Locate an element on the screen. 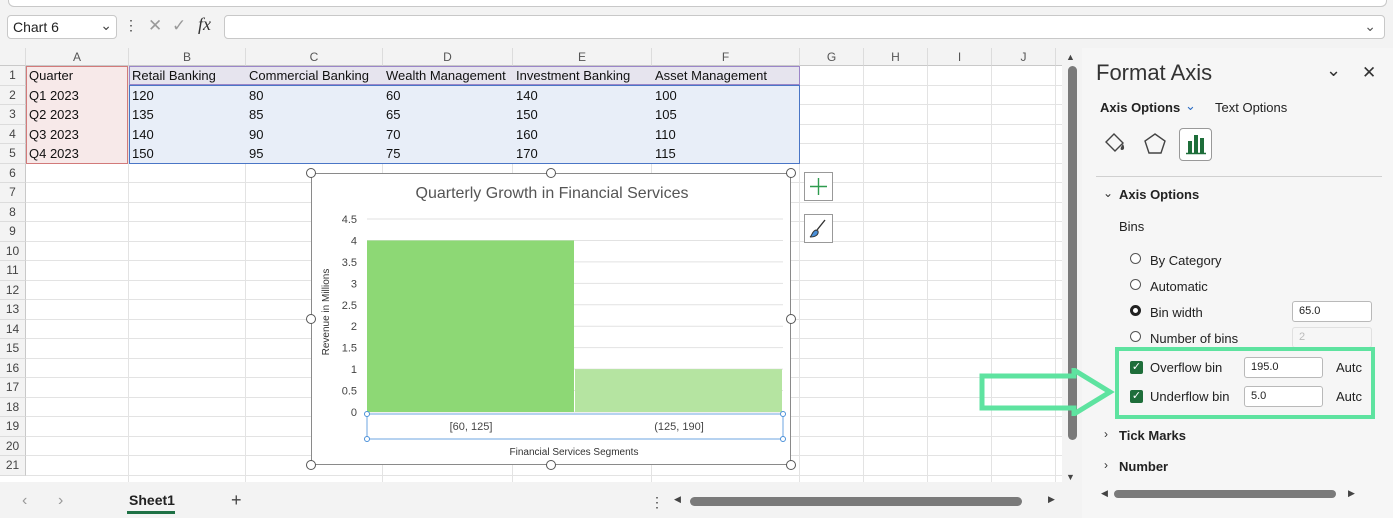 The height and width of the screenshot is (518, 1393). cell: Wealth Management is located at coordinates (444, 75).